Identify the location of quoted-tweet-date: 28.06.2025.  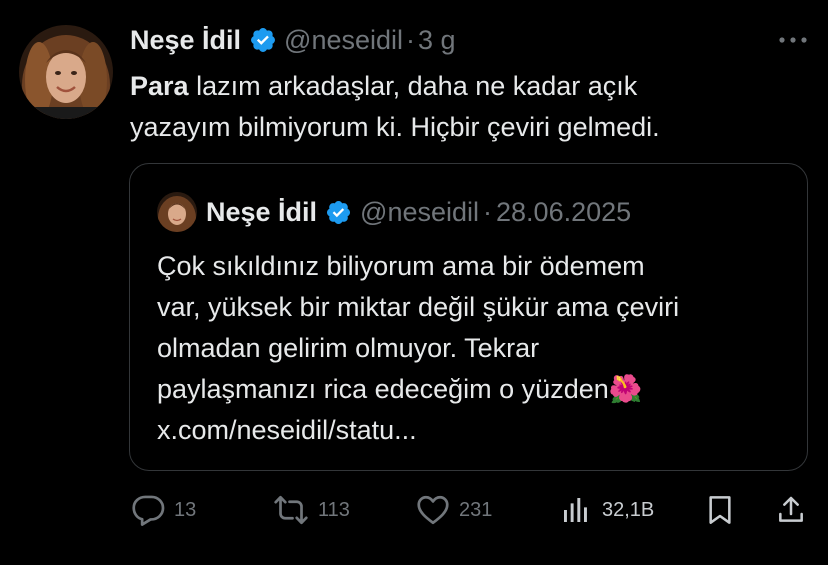
(564, 211).